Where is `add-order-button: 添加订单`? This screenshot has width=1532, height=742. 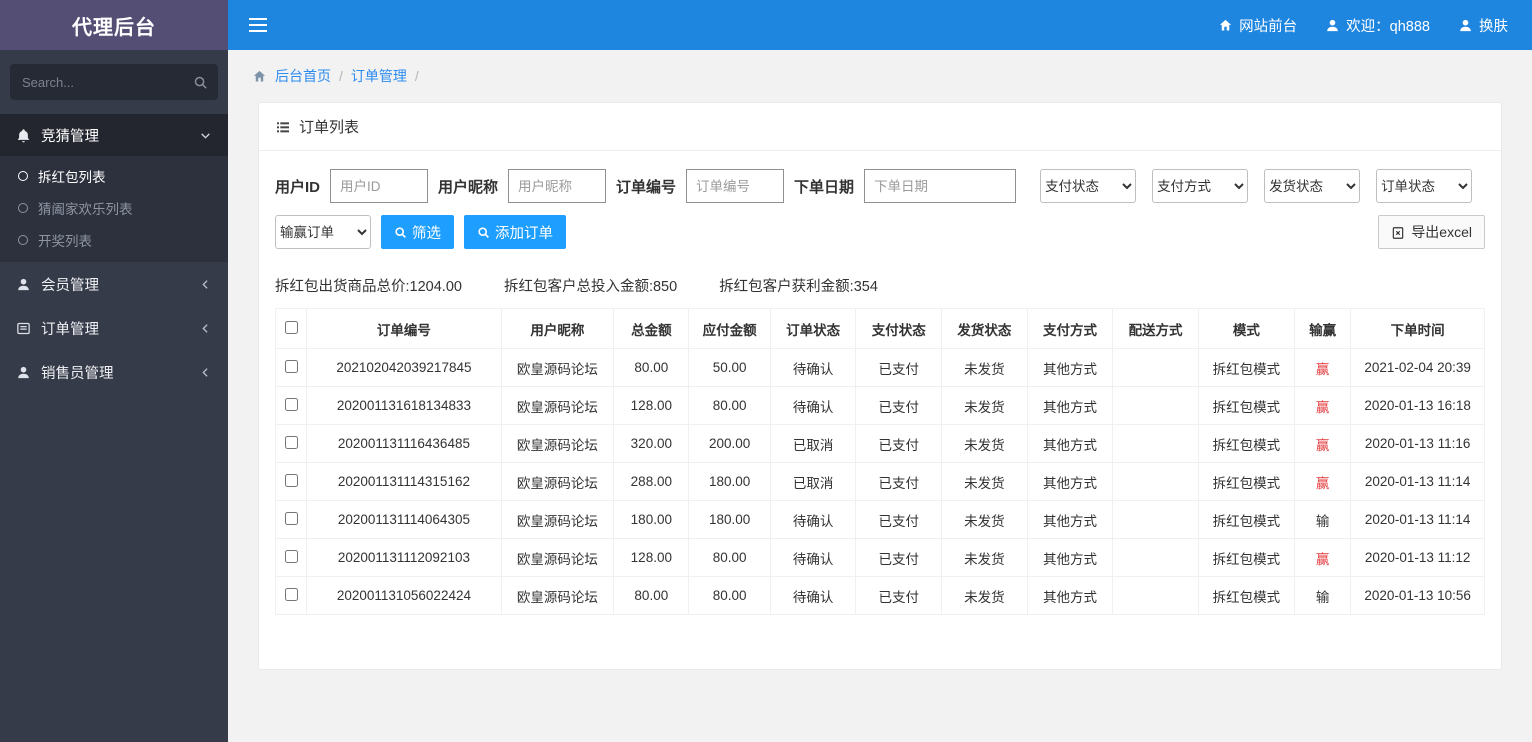 add-order-button: 添加订单 is located at coordinates (515, 232).